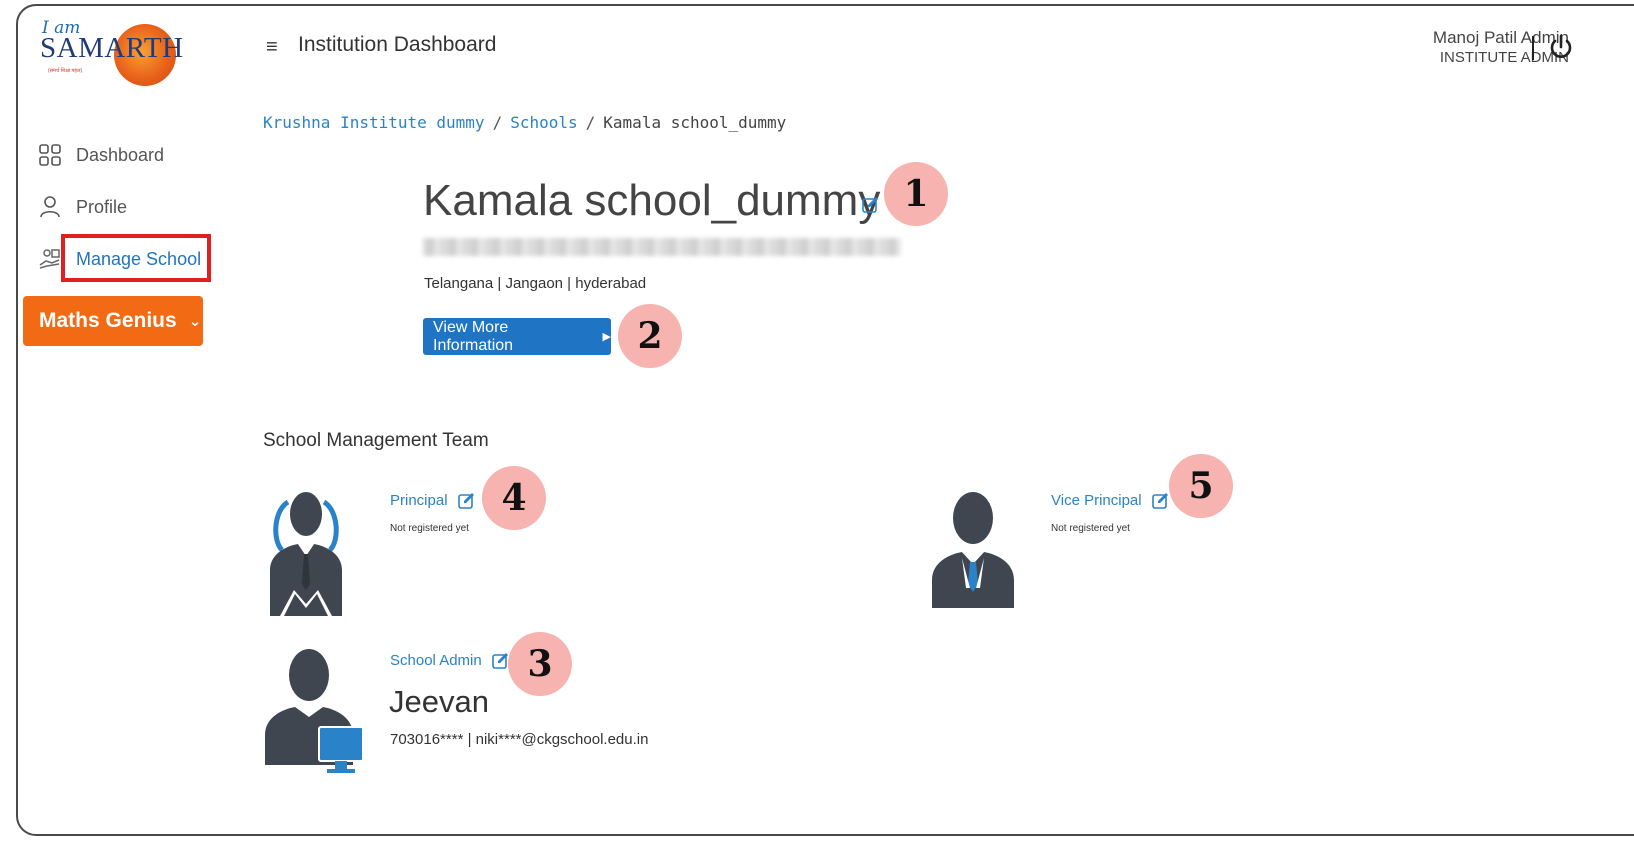 Image resolution: width=1634 pixels, height=841 pixels. Describe the element at coordinates (108, 320) in the screenshot. I see `maths-genius-label: Maths Genius` at that location.